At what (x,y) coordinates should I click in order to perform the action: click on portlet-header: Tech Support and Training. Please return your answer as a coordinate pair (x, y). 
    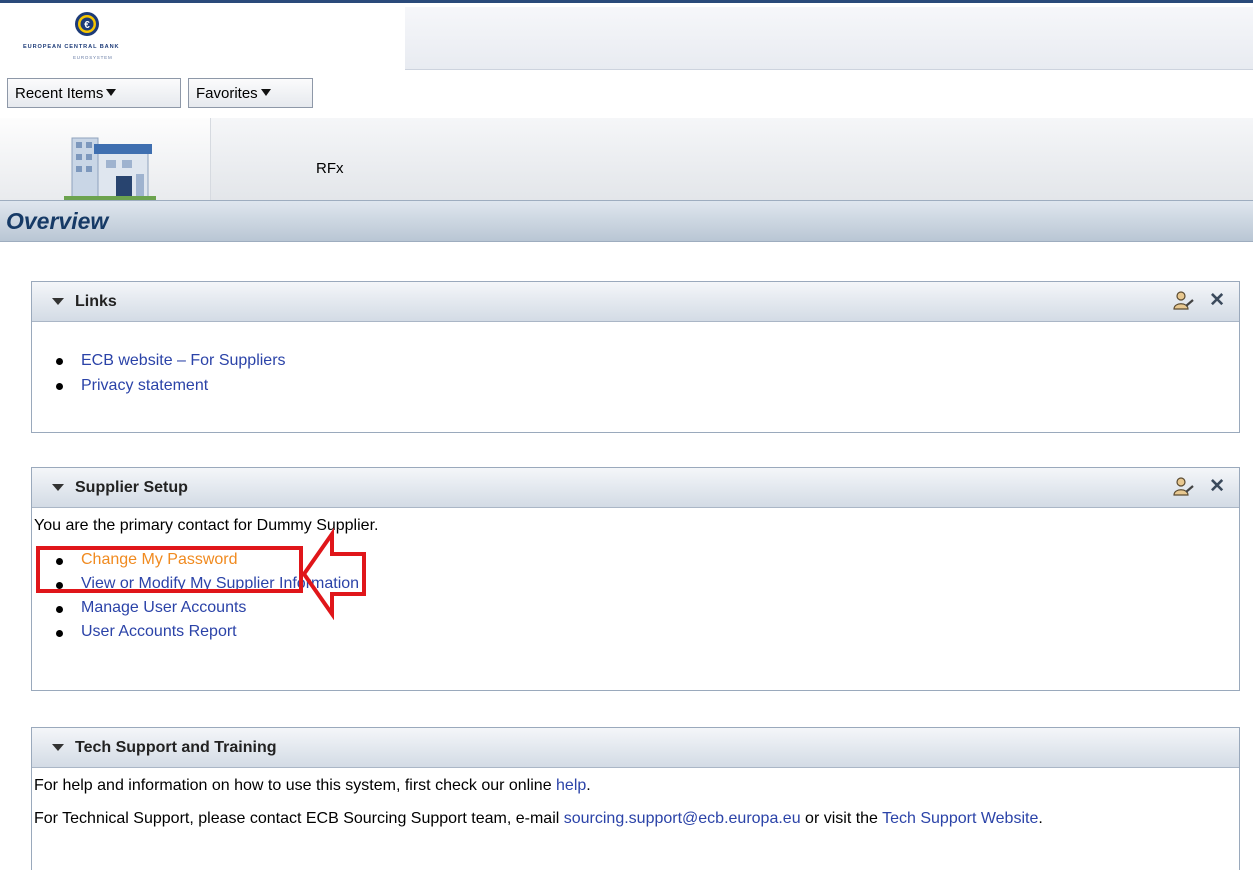
    Looking at the image, I should click on (635, 748).